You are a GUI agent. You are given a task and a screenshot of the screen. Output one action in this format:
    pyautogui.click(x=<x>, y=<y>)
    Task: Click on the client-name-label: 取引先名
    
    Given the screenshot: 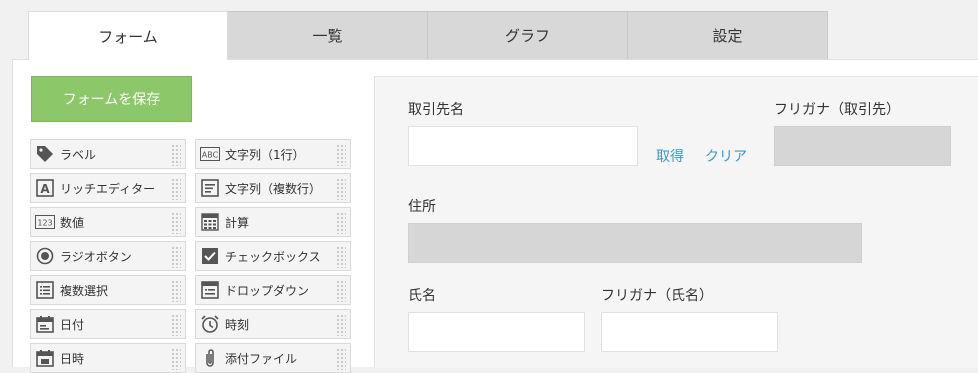 What is the action you would take?
    pyautogui.click(x=436, y=110)
    